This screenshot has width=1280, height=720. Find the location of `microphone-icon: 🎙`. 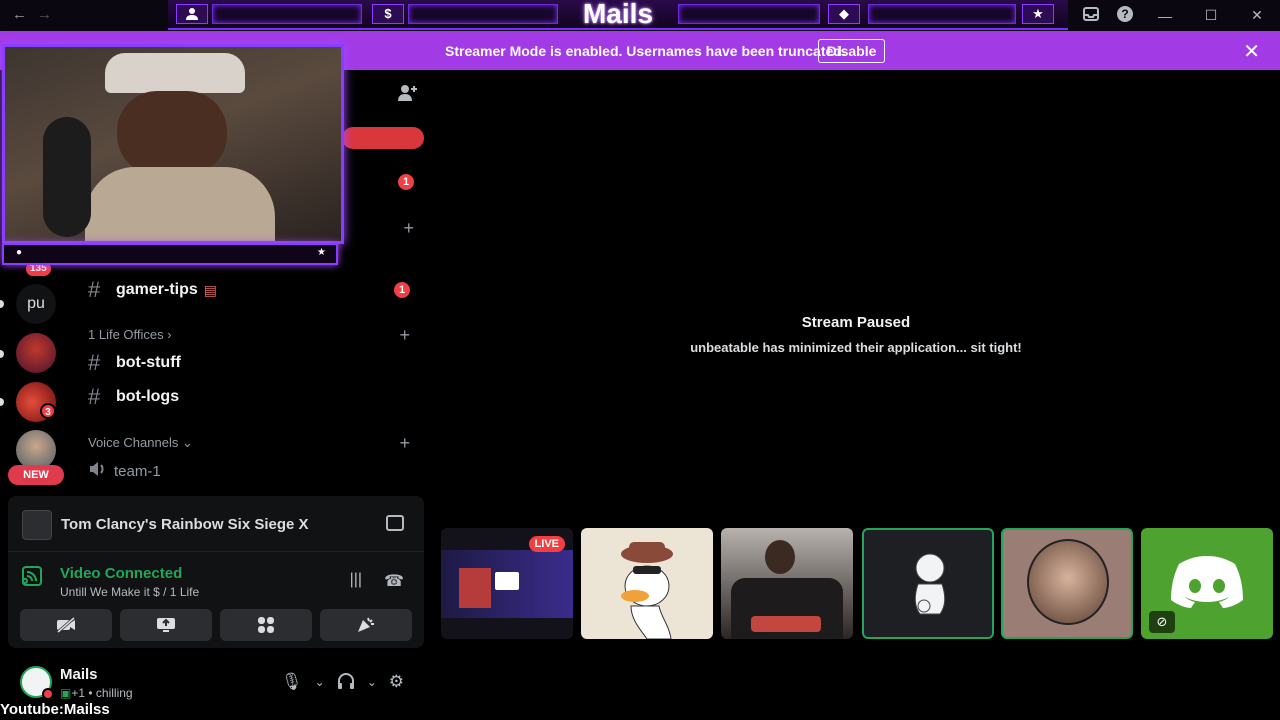

microphone-icon: 🎙 is located at coordinates (292, 683).